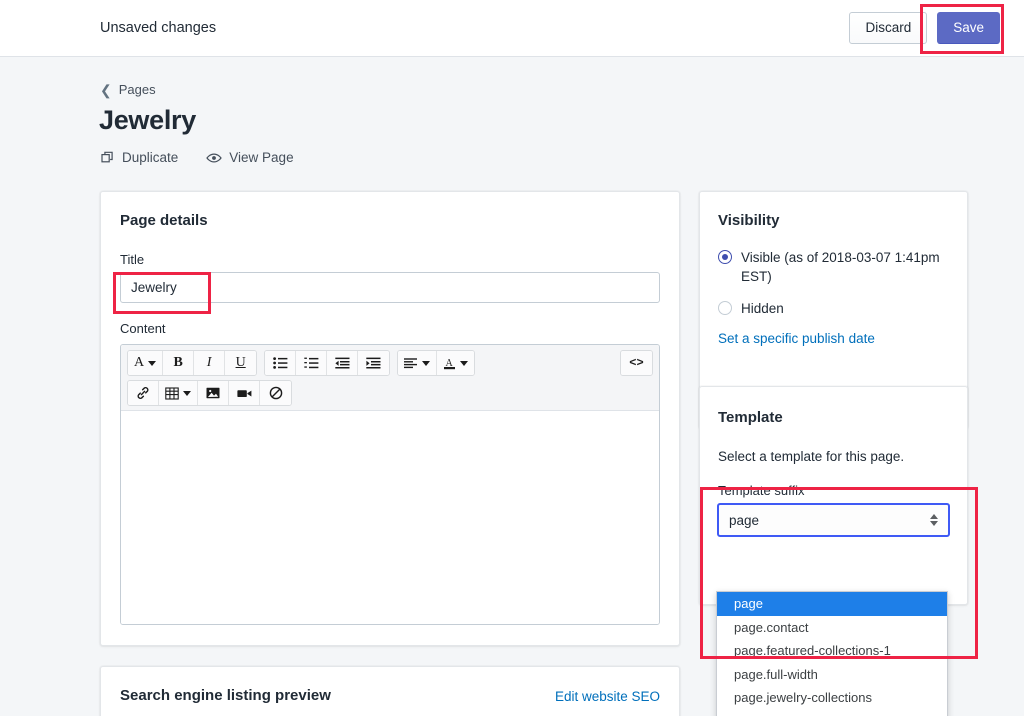 Image resolution: width=1024 pixels, height=716 pixels. Describe the element at coordinates (244, 393) in the screenshot. I see `insert-video-icon` at that location.